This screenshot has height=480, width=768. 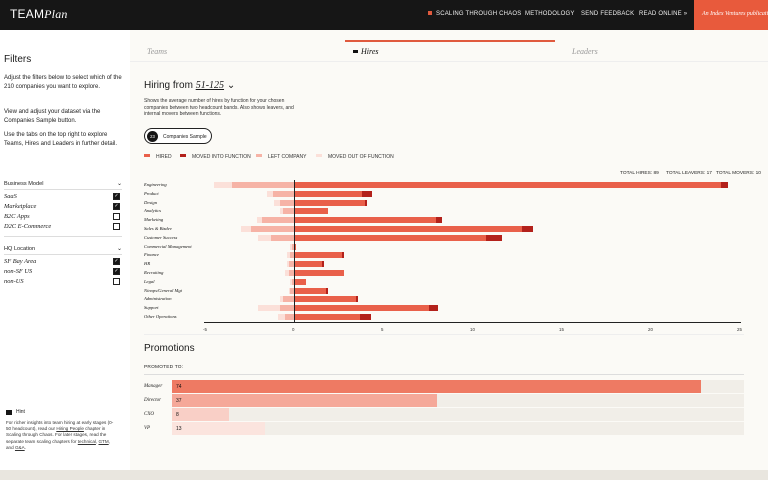 I want to click on legend-moved-out: MOVED OUT OF FUNCTION, so click(x=355, y=157).